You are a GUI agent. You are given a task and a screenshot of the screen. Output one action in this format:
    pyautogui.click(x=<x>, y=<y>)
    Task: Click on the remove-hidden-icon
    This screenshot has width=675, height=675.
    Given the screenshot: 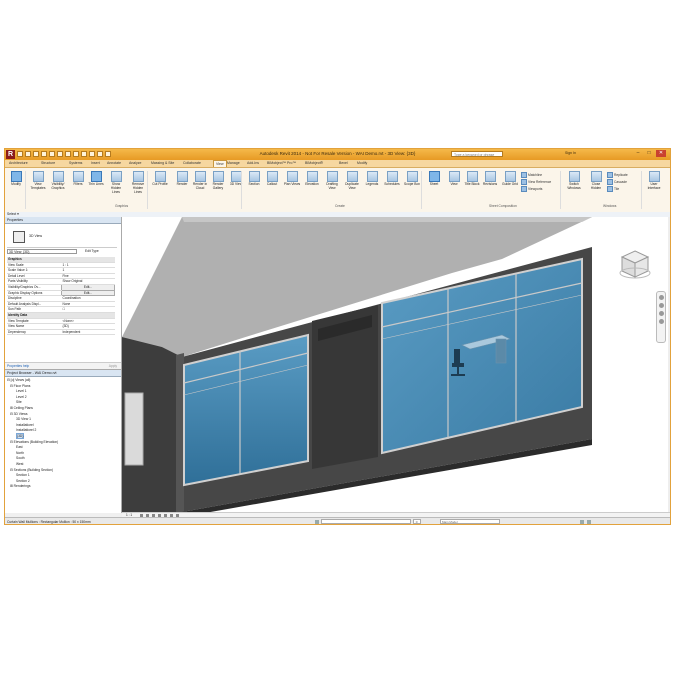 What is the action you would take?
    pyautogui.click(x=138, y=176)
    